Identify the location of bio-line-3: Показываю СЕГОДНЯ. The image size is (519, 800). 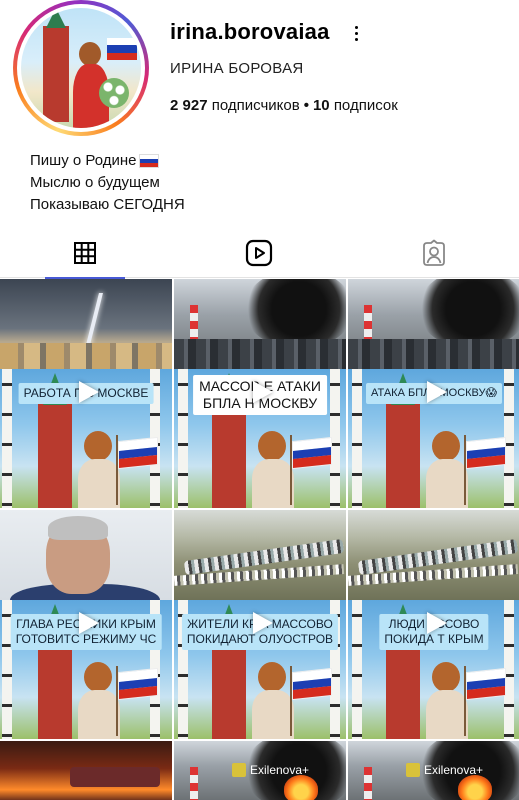
(107, 204).